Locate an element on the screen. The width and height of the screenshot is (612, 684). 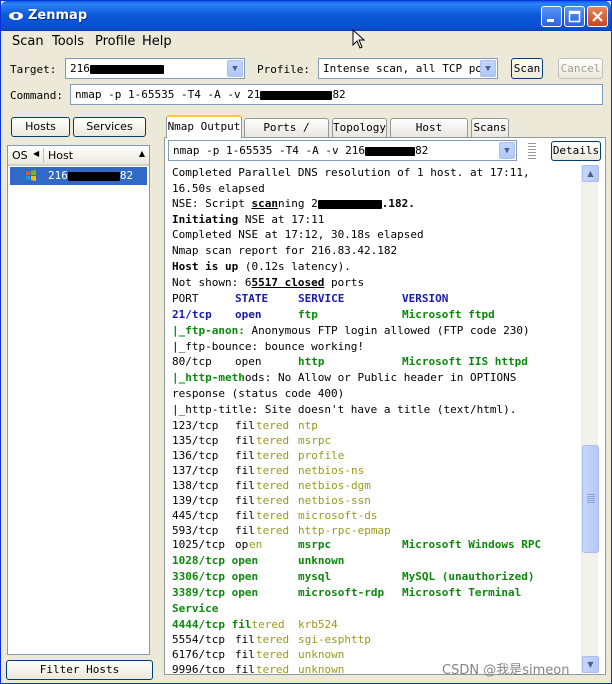
output-text: sgi-esphttp is located at coordinates (334, 639).